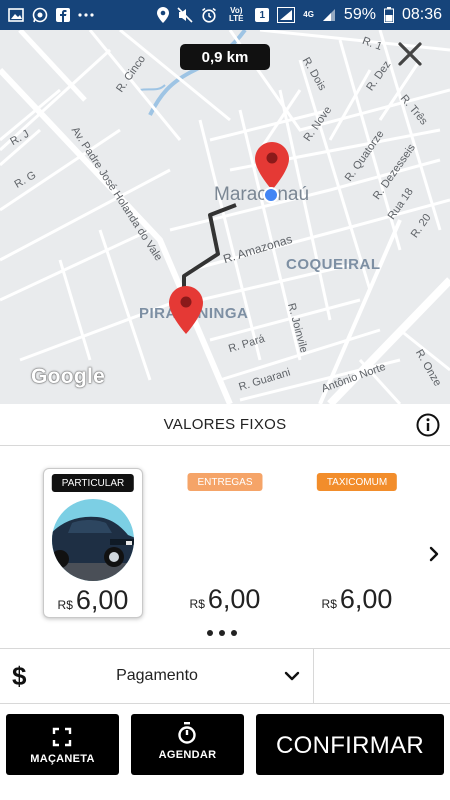  Describe the element at coordinates (187, 733) in the screenshot. I see `stopwatch-icon` at that location.